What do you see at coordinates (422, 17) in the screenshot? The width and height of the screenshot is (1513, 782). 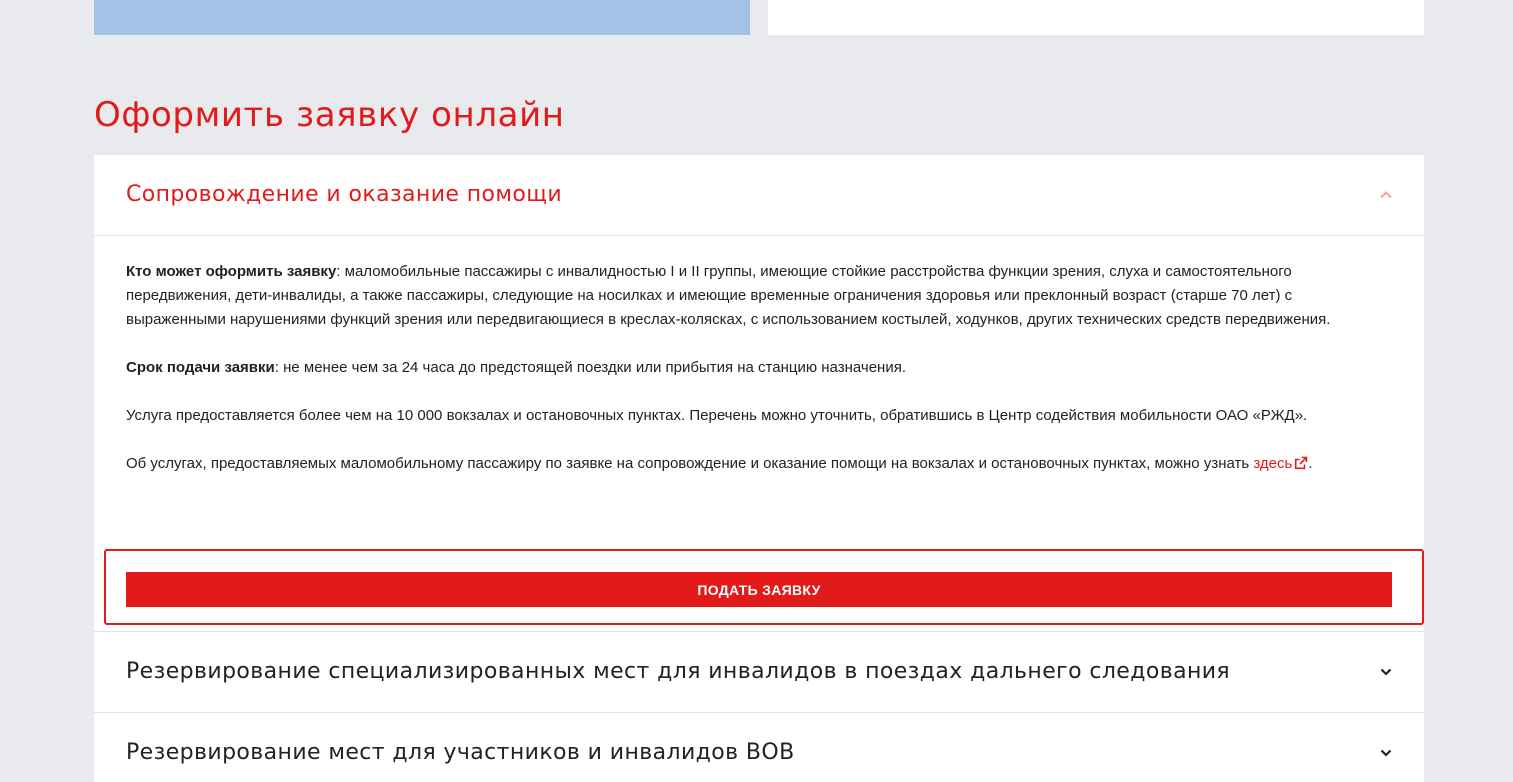 I see `top-card-left` at bounding box center [422, 17].